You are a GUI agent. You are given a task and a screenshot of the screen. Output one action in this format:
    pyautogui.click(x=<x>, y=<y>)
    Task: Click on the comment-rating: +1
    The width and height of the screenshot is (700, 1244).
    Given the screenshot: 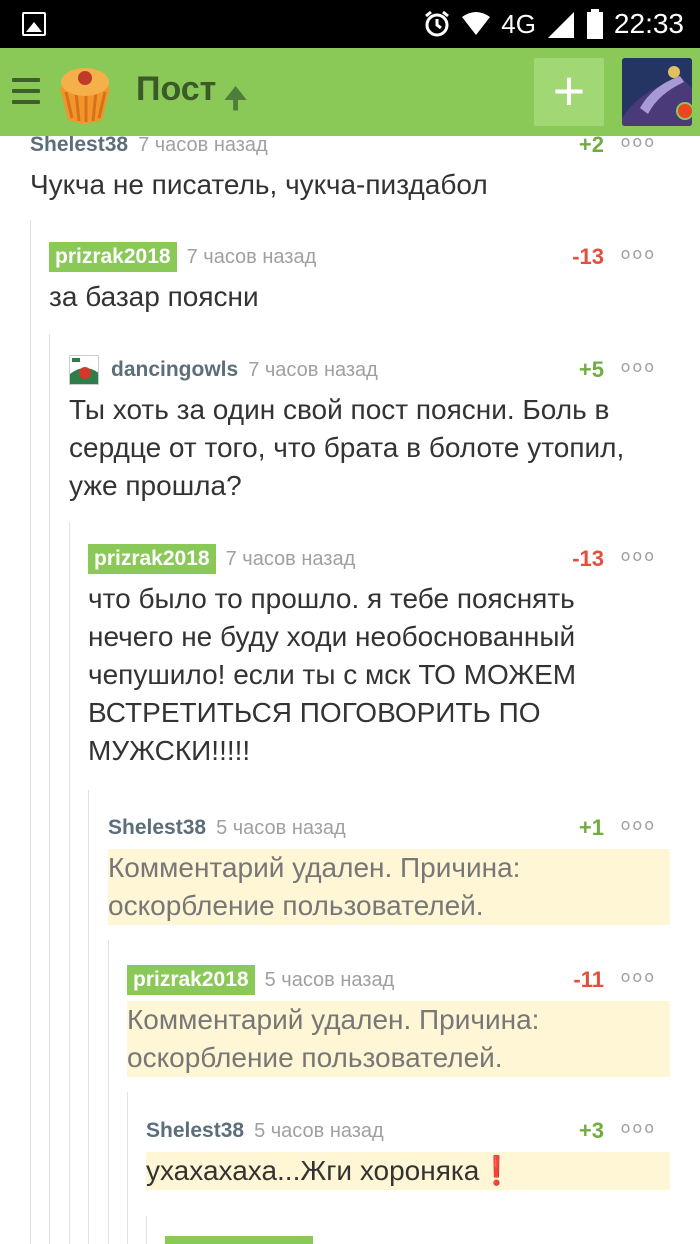 What is the action you would take?
    pyautogui.click(x=591, y=827)
    